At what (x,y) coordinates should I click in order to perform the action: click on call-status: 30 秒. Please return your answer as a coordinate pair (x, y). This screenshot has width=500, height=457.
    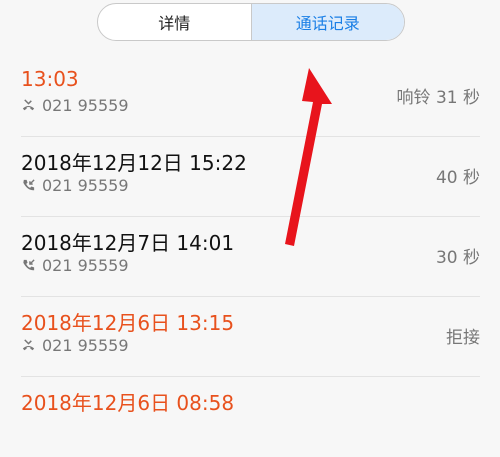
    Looking at the image, I should click on (457, 258).